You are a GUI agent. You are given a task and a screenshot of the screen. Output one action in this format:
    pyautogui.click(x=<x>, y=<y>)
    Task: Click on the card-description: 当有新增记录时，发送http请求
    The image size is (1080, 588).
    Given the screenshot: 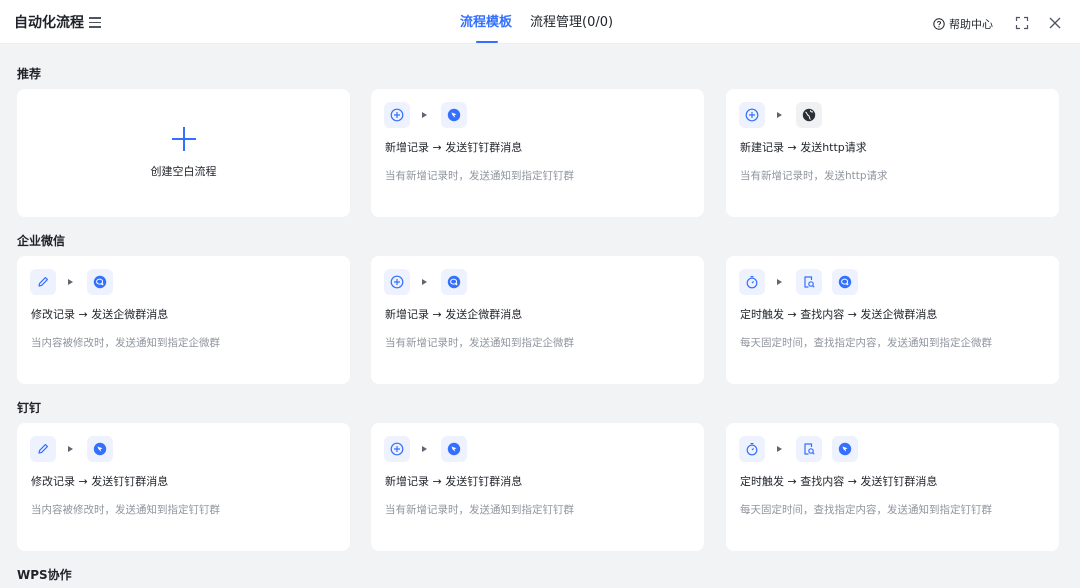 What is the action you would take?
    pyautogui.click(x=814, y=176)
    